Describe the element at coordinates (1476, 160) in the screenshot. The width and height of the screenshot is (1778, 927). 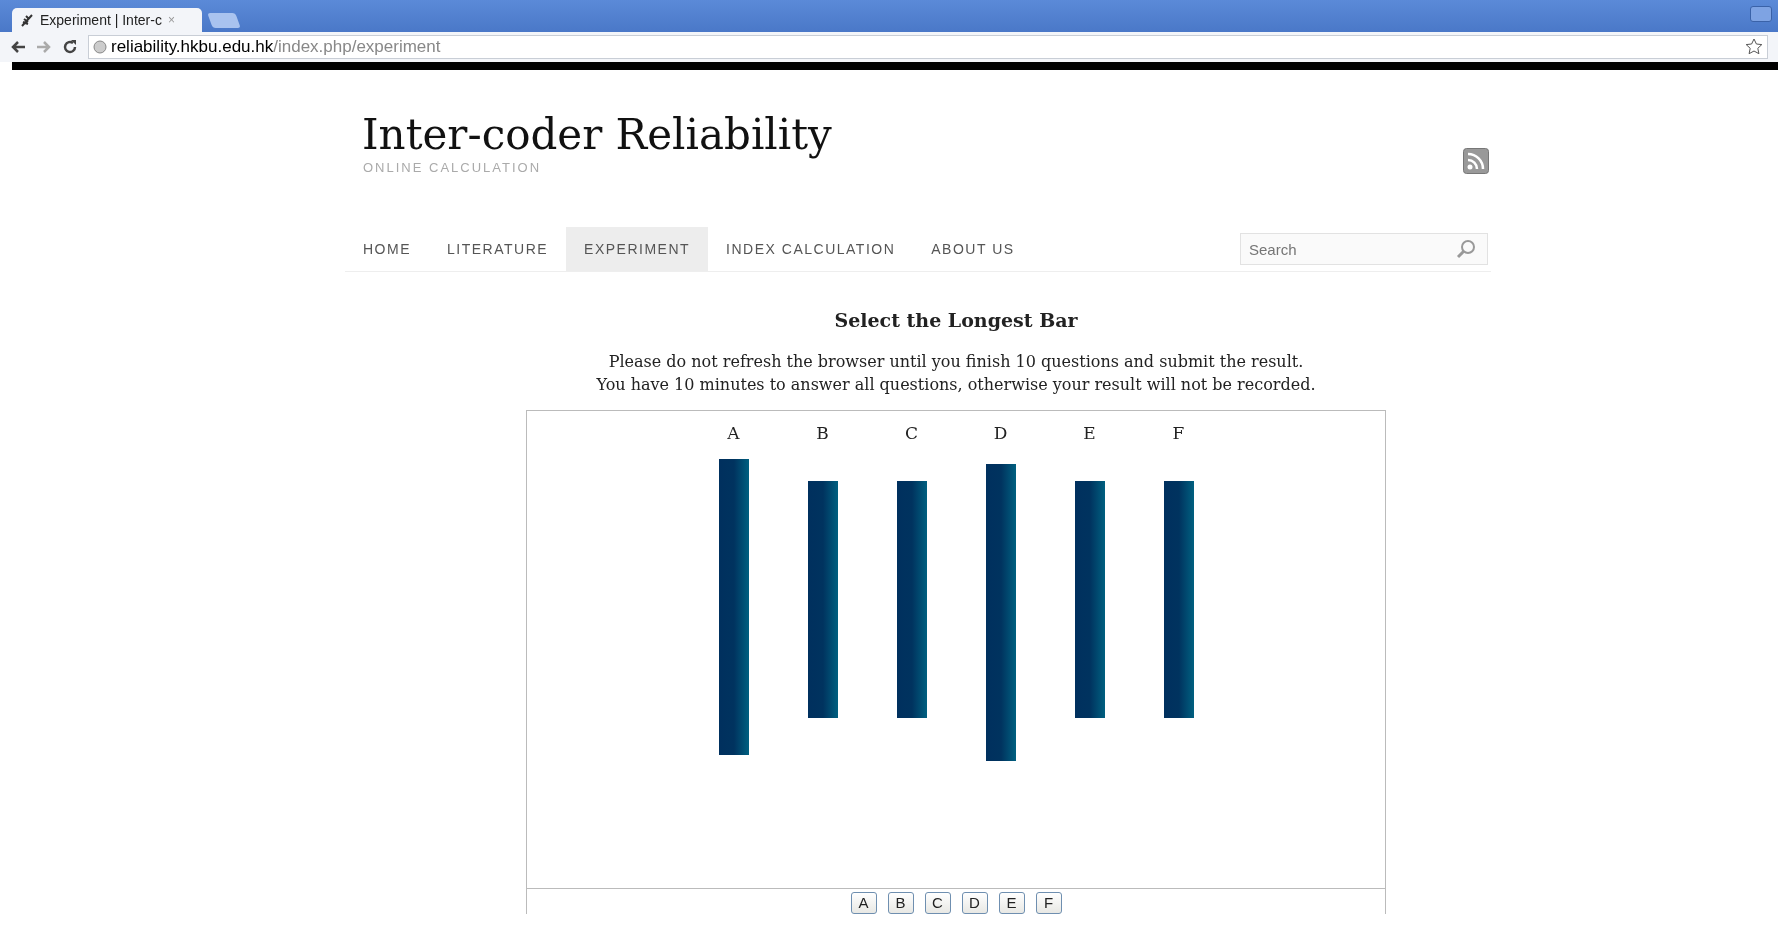
I see `rss-icon` at that location.